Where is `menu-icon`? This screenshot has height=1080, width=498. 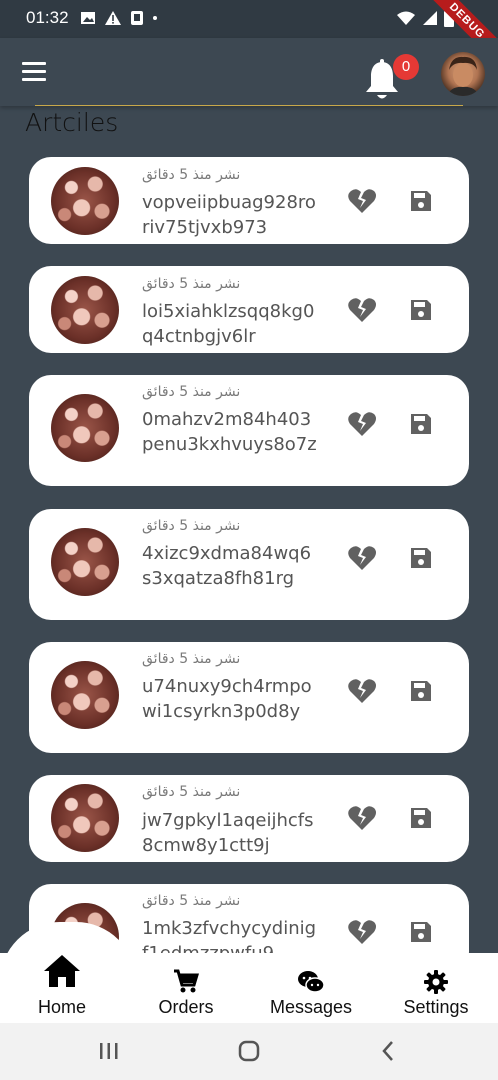 menu-icon is located at coordinates (34, 72).